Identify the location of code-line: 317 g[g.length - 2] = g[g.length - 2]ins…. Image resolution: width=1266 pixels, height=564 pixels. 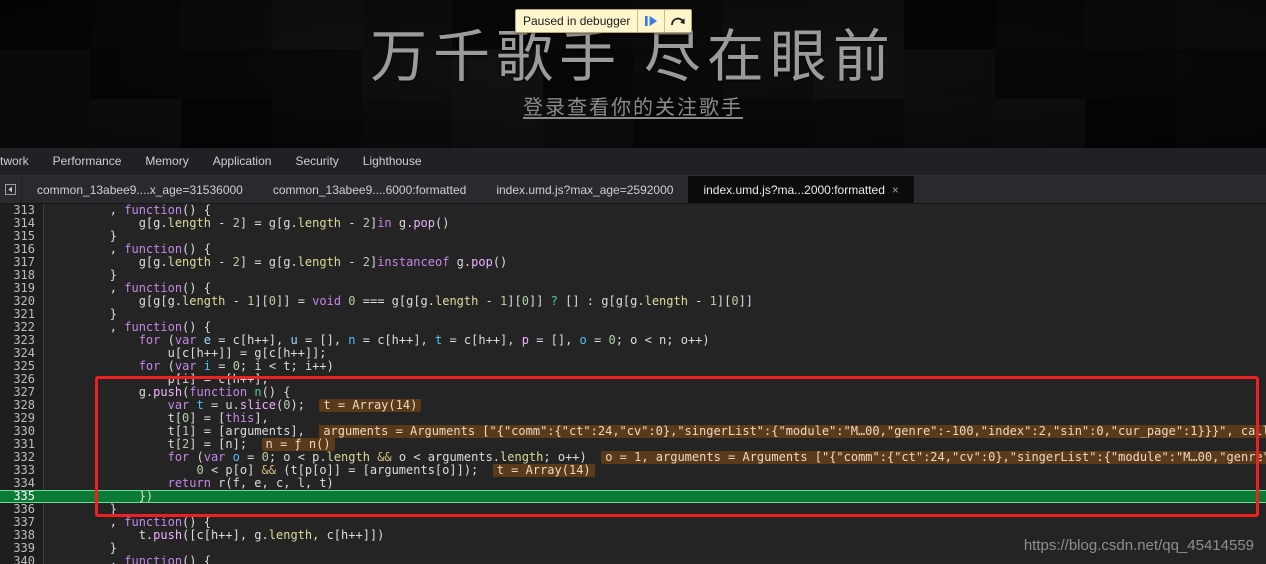
(633, 262).